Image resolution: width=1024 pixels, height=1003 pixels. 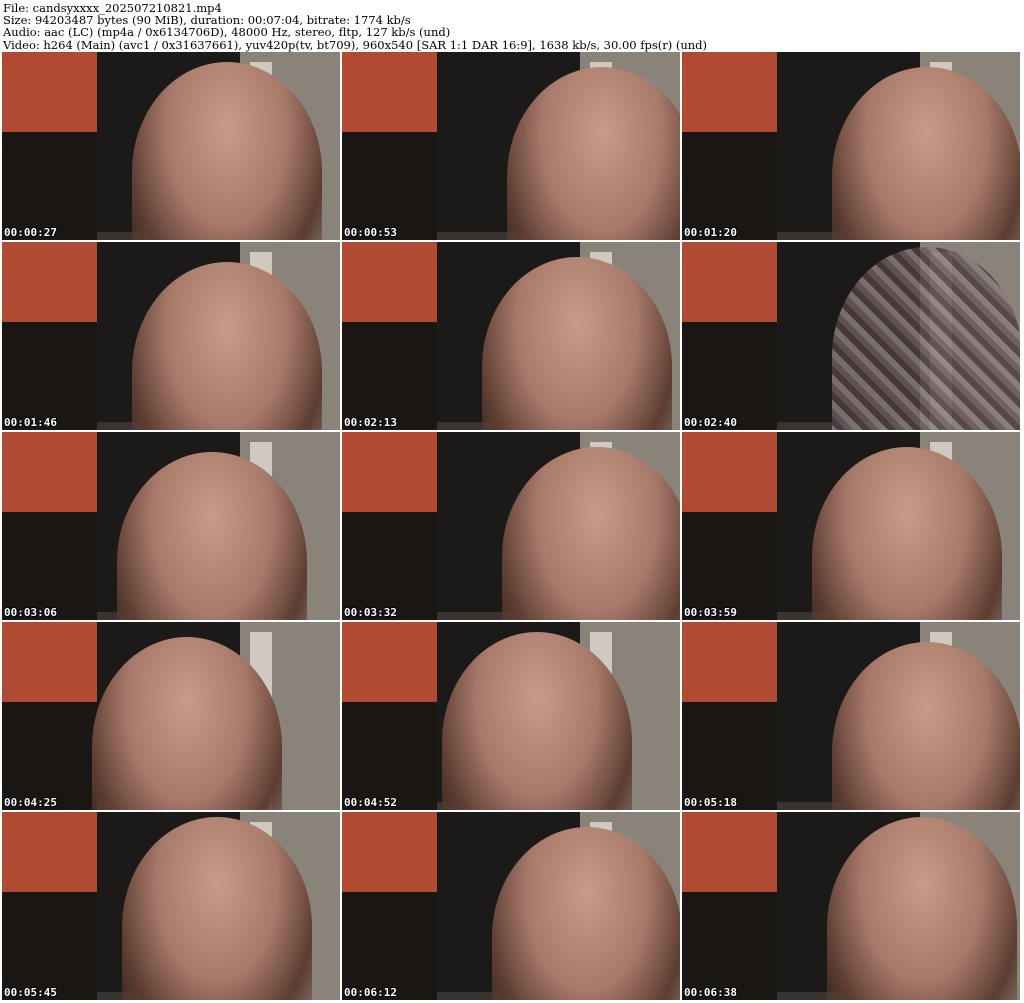 What do you see at coordinates (30, 802) in the screenshot?
I see `thumbnail-timestamp: 00:04:25` at bounding box center [30, 802].